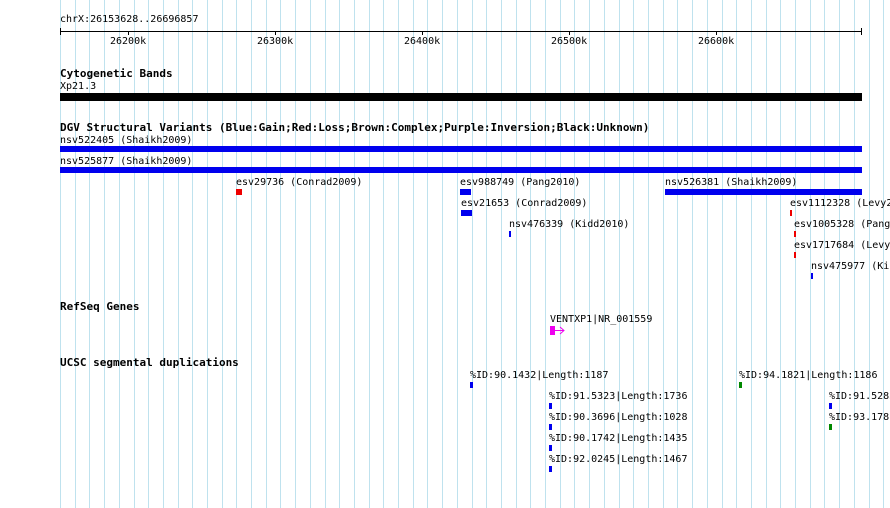 The width and height of the screenshot is (890, 508). What do you see at coordinates (461, 97) in the screenshot?
I see `cytoband-bar` at bounding box center [461, 97].